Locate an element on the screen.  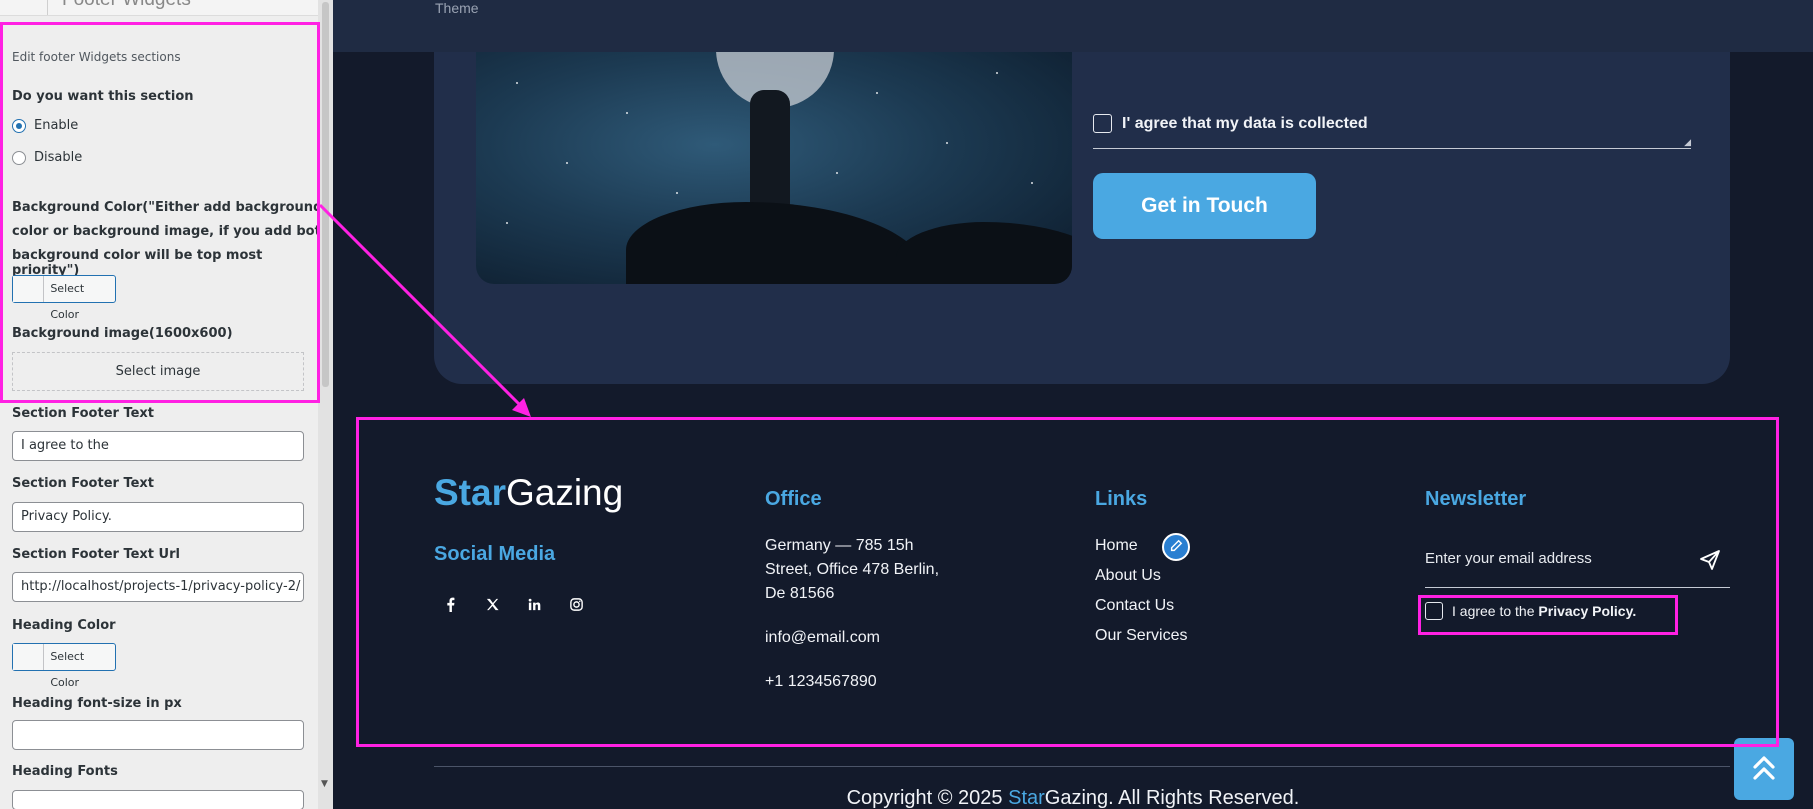
data-consent-checkbox is located at coordinates (1102, 123).